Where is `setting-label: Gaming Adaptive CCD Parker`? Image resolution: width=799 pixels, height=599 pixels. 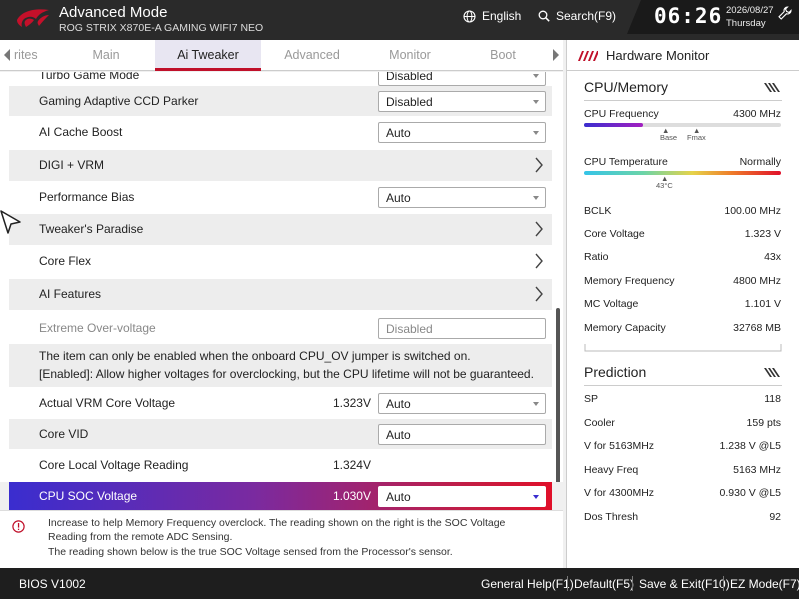 setting-label: Gaming Adaptive CCD Parker is located at coordinates (119, 101).